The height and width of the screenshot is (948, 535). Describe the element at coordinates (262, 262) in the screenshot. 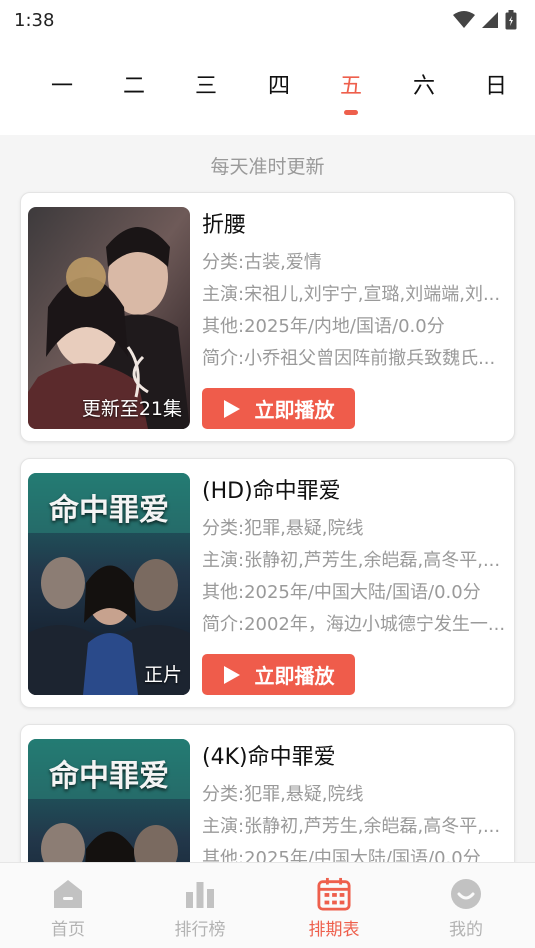

I see `show-category: 分类:古装,爱情` at that location.